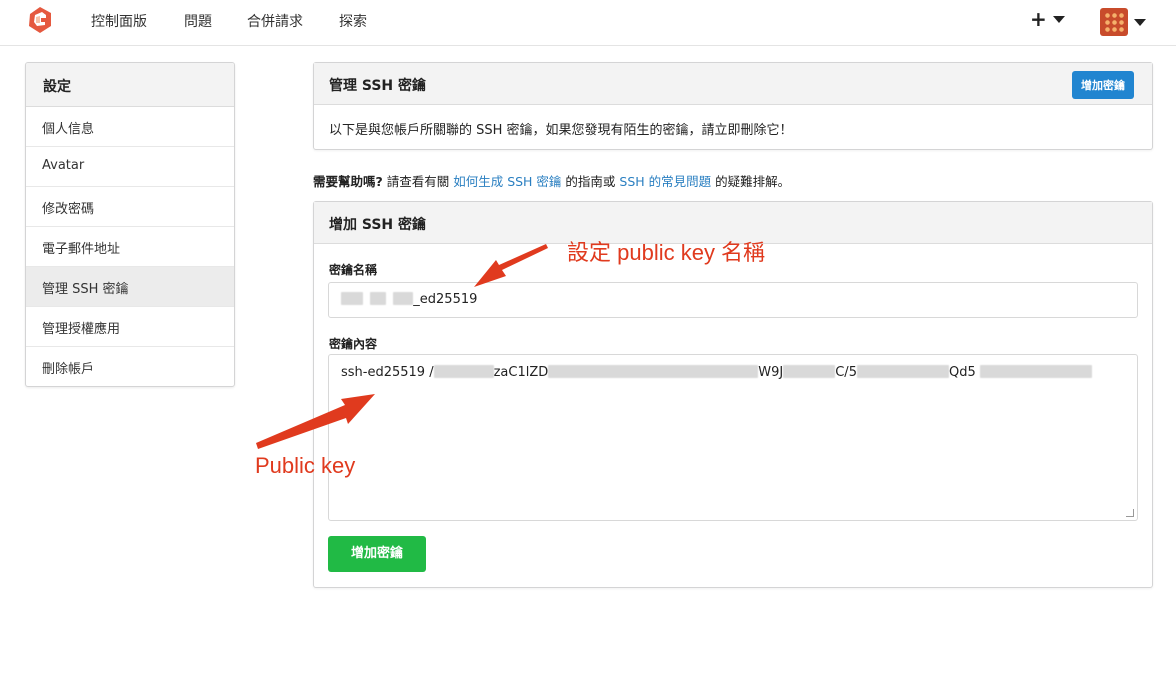 The height and width of the screenshot is (693, 1176). Describe the element at coordinates (305, 465) in the screenshot. I see `public-key-annotation: Public key` at that location.